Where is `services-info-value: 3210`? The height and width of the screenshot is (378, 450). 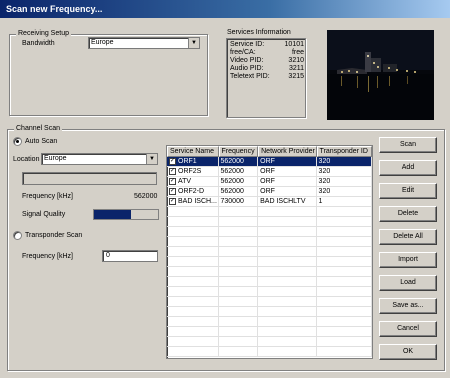 services-info-value: 3210 is located at coordinates (296, 60).